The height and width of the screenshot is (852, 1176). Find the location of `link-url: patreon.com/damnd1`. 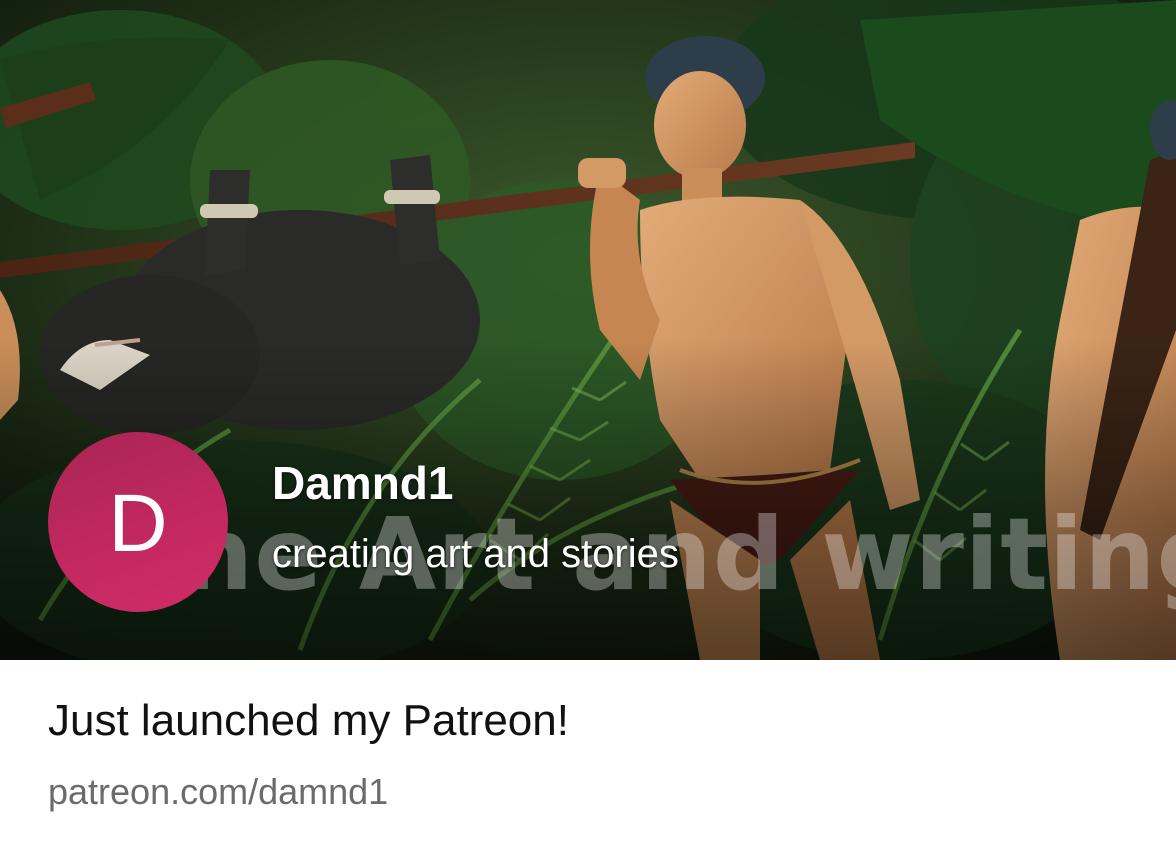

link-url: patreon.com/damnd1 is located at coordinates (218, 792).